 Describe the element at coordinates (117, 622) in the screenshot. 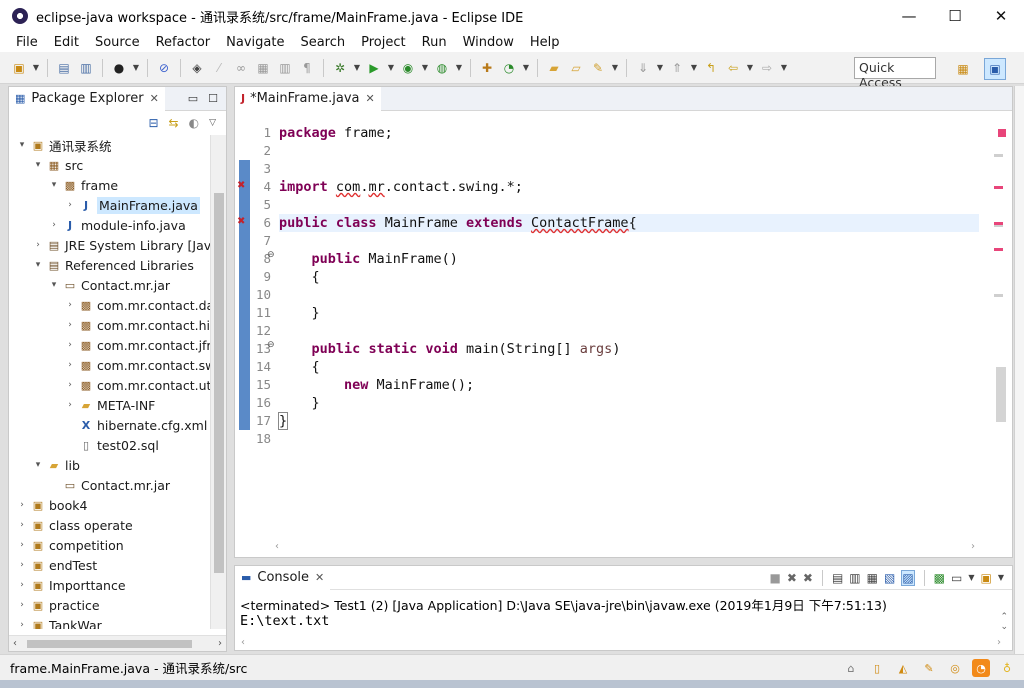

I see `tree-item: › ▣ TankWar` at that location.